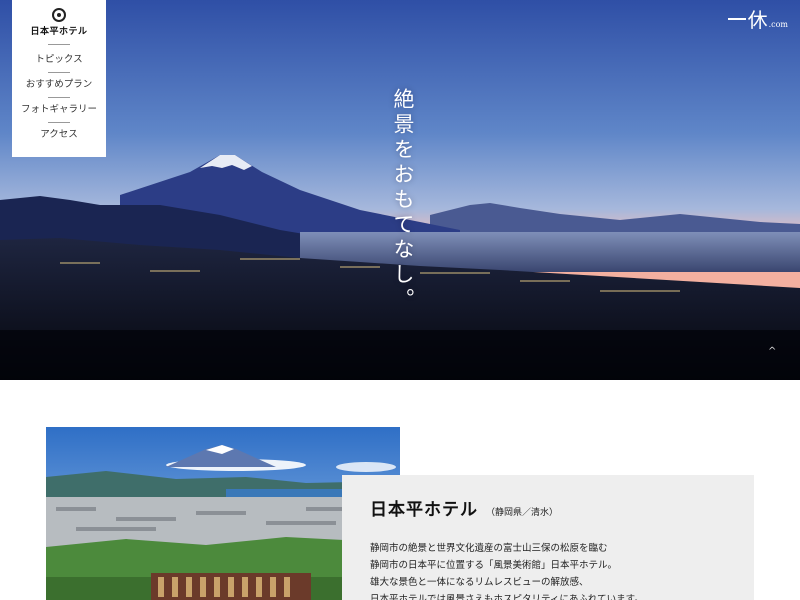 This screenshot has width=800, height=600. What do you see at coordinates (59, 110) in the screenshot?
I see `nav-item-gallery: フォトギャラリー` at bounding box center [59, 110].